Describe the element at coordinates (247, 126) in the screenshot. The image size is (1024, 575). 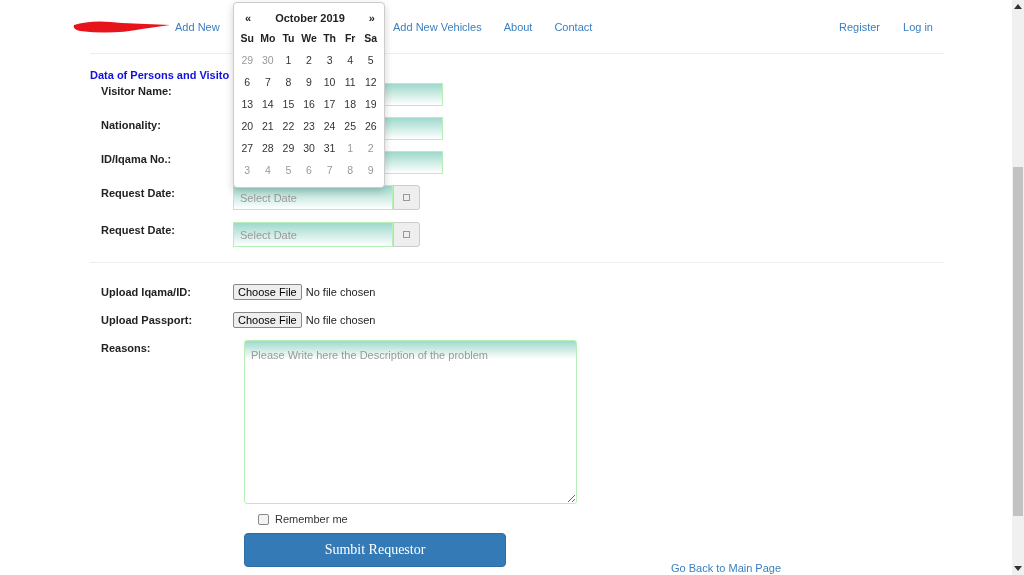
I see `calendar-day: 20` at that location.